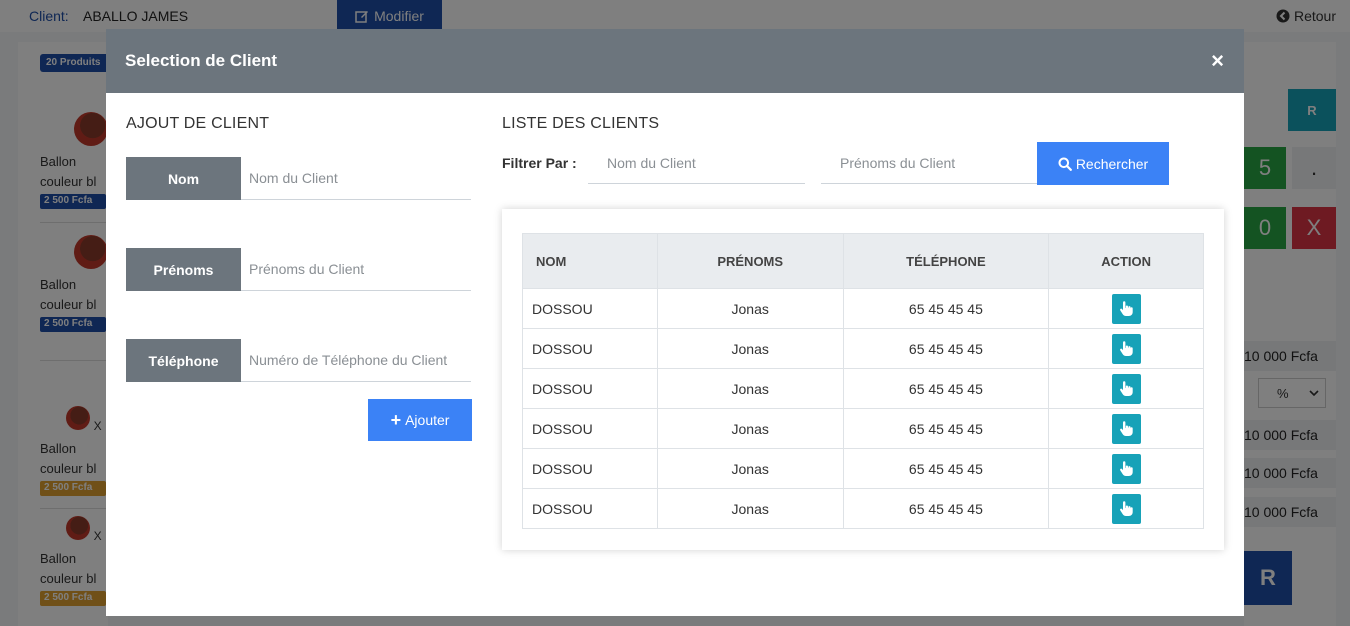 The height and width of the screenshot is (626, 1350). I want to click on name-label: Nom, so click(183, 178).